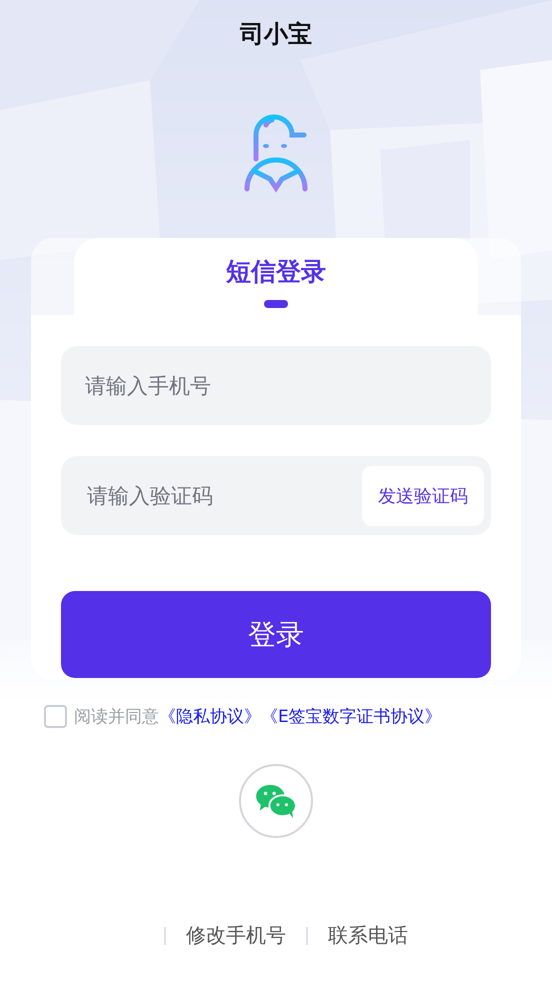 This screenshot has height=983, width=552. I want to click on agreement-link: 《隐私协议》, so click(210, 716).